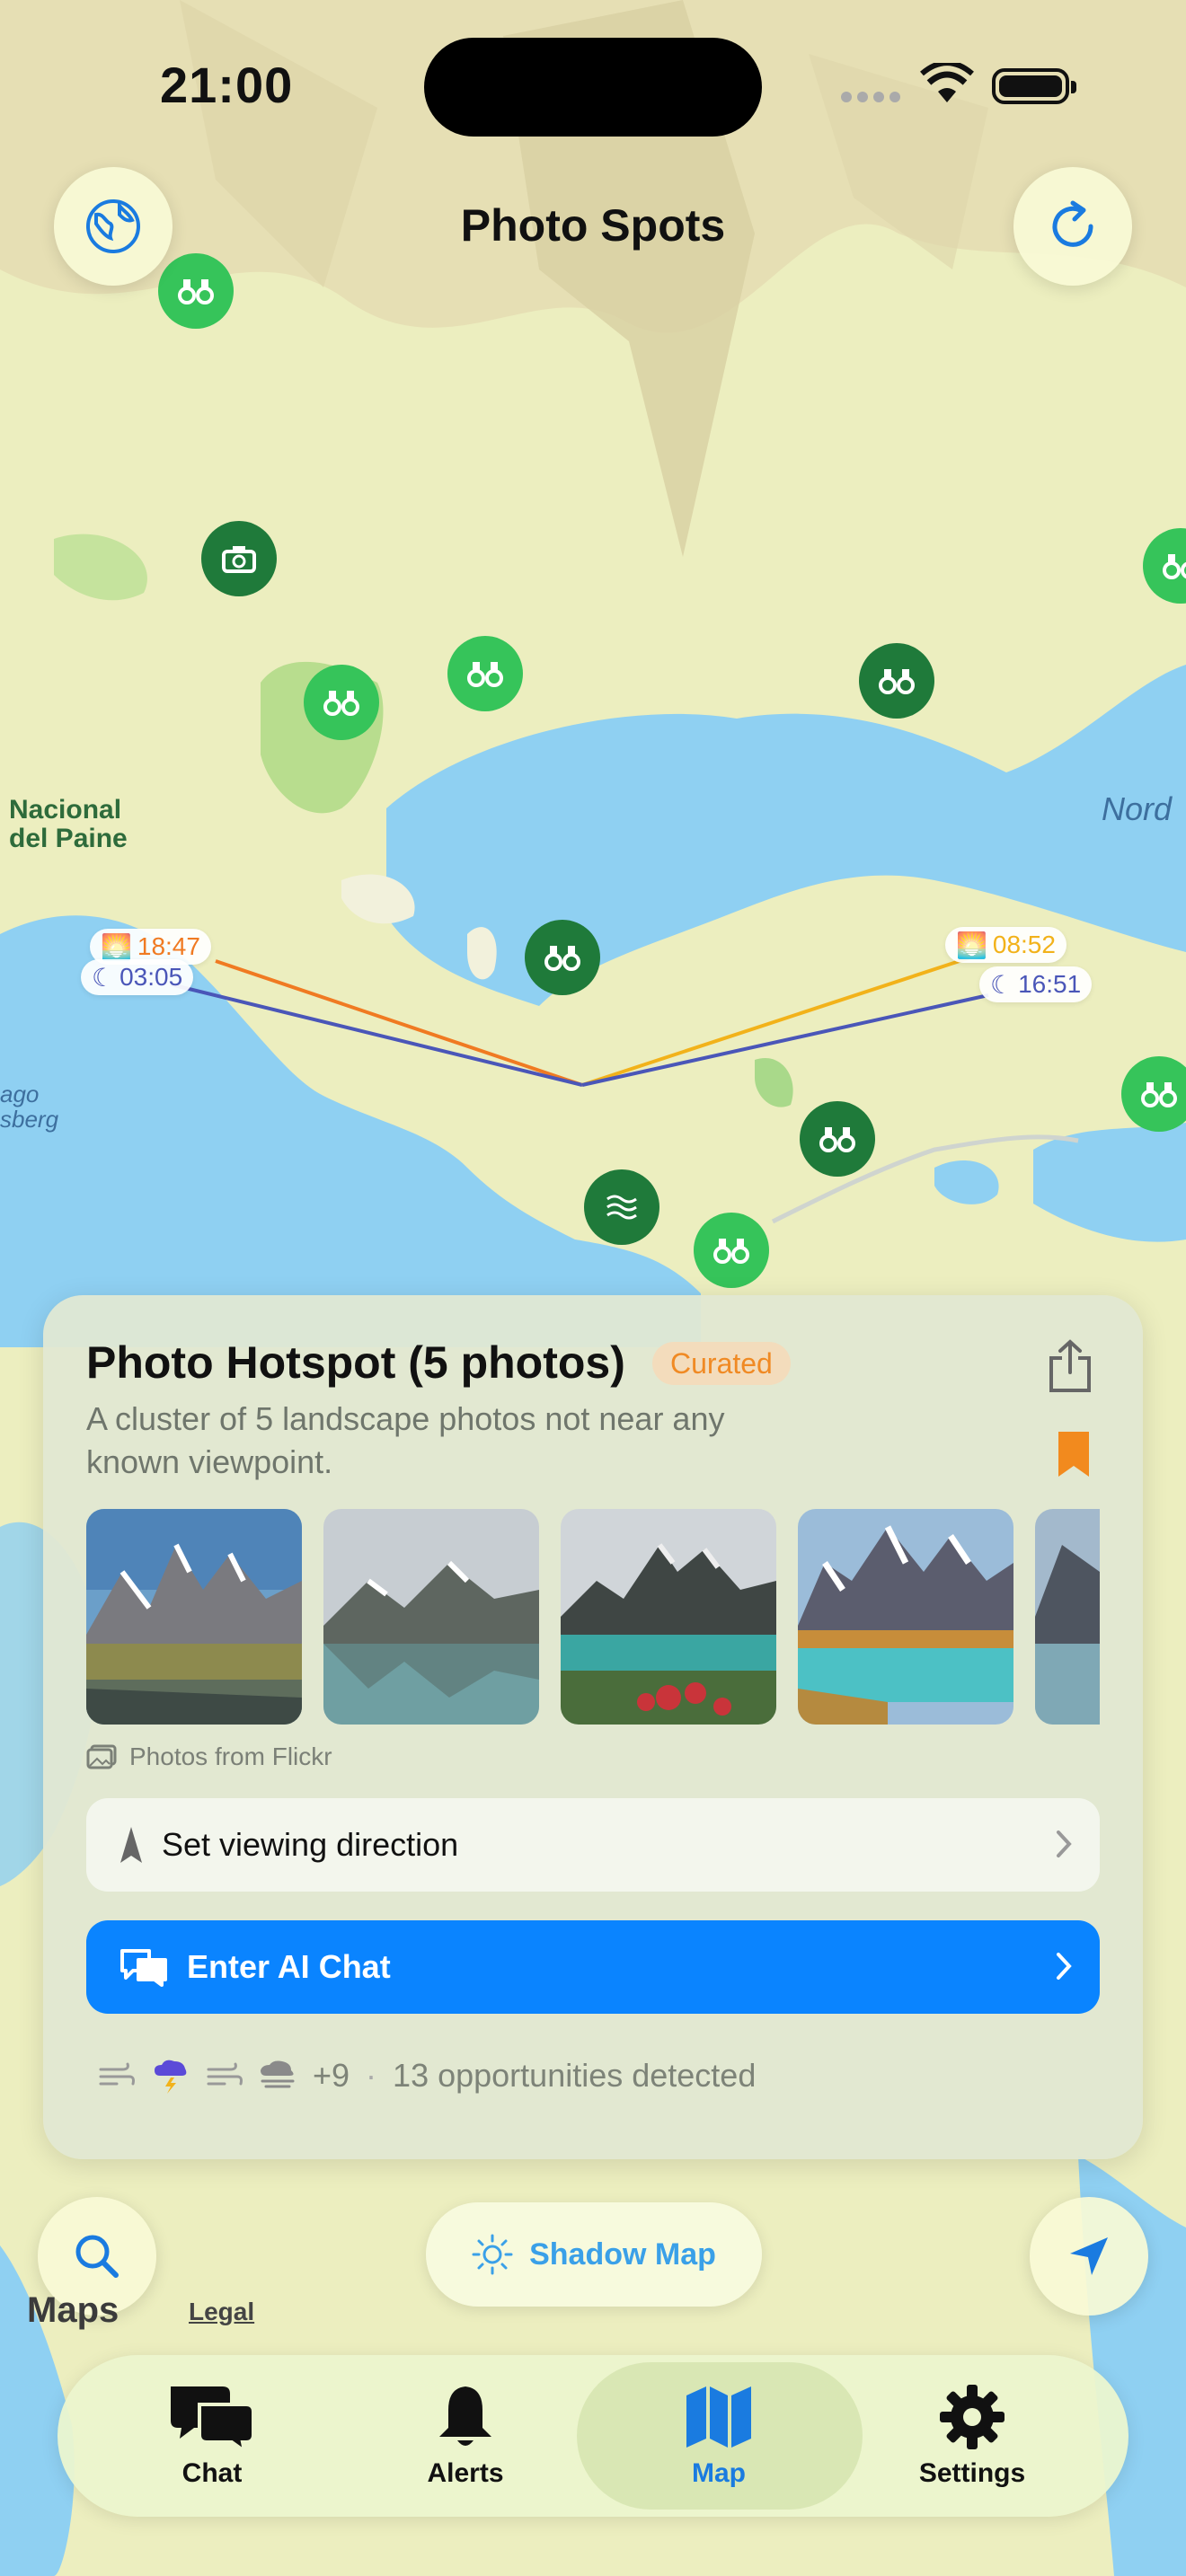  Describe the element at coordinates (492, 2254) in the screenshot. I see `sun-icon` at that location.